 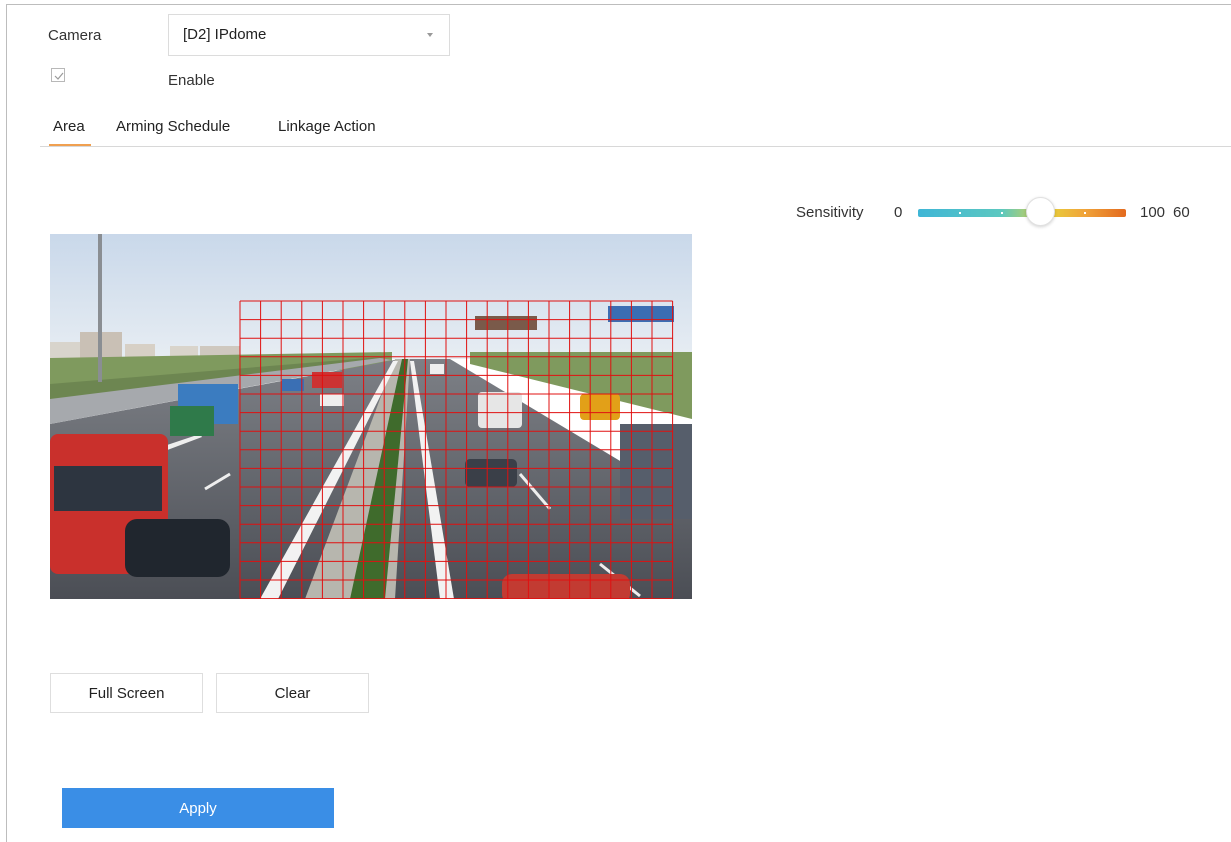 I want to click on tab-area: Area, so click(x=70, y=132).